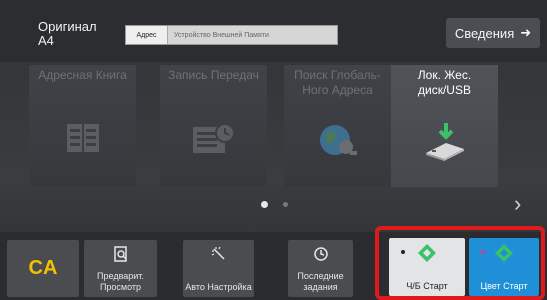 Image resolution: width=547 pixels, height=300 pixels. Describe the element at coordinates (320, 268) in the screenshot. I see `recent-jobs-button: Последние задания` at that location.